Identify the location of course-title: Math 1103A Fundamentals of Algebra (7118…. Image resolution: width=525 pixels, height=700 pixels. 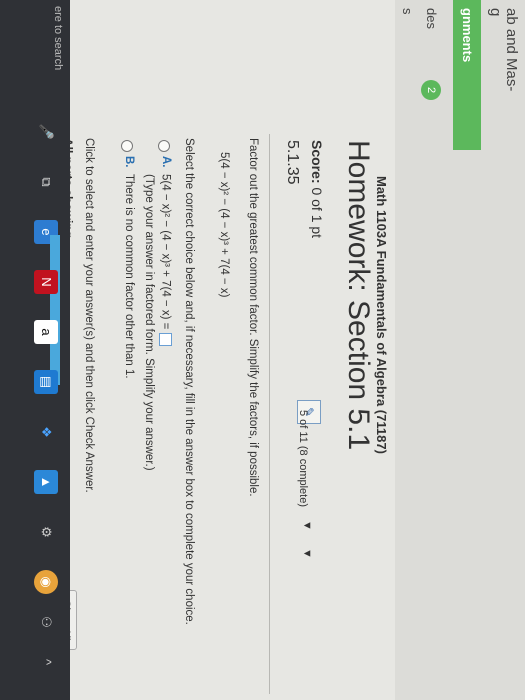
(381, 315).